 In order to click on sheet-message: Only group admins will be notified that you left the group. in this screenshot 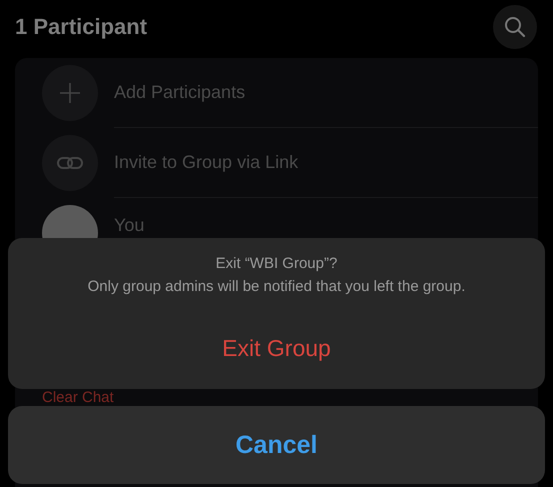, I will do `click(277, 286)`.